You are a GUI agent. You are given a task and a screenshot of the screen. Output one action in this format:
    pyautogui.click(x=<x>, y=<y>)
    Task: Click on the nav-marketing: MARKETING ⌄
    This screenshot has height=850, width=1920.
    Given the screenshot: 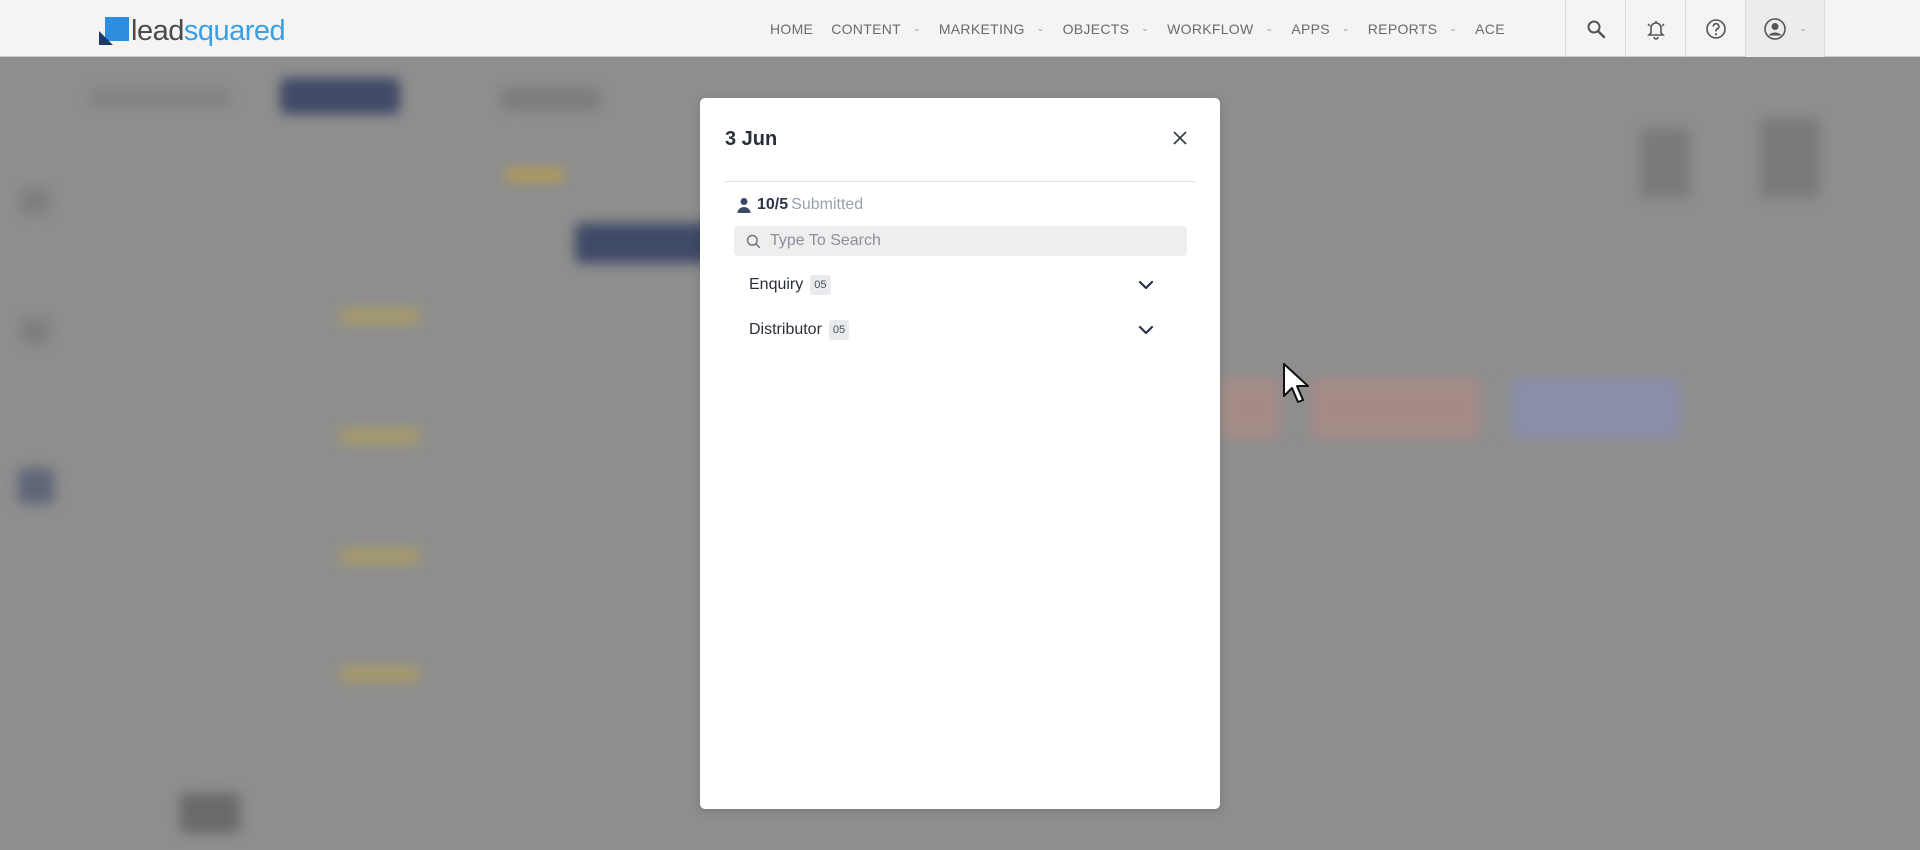 What is the action you would take?
    pyautogui.click(x=992, y=29)
    